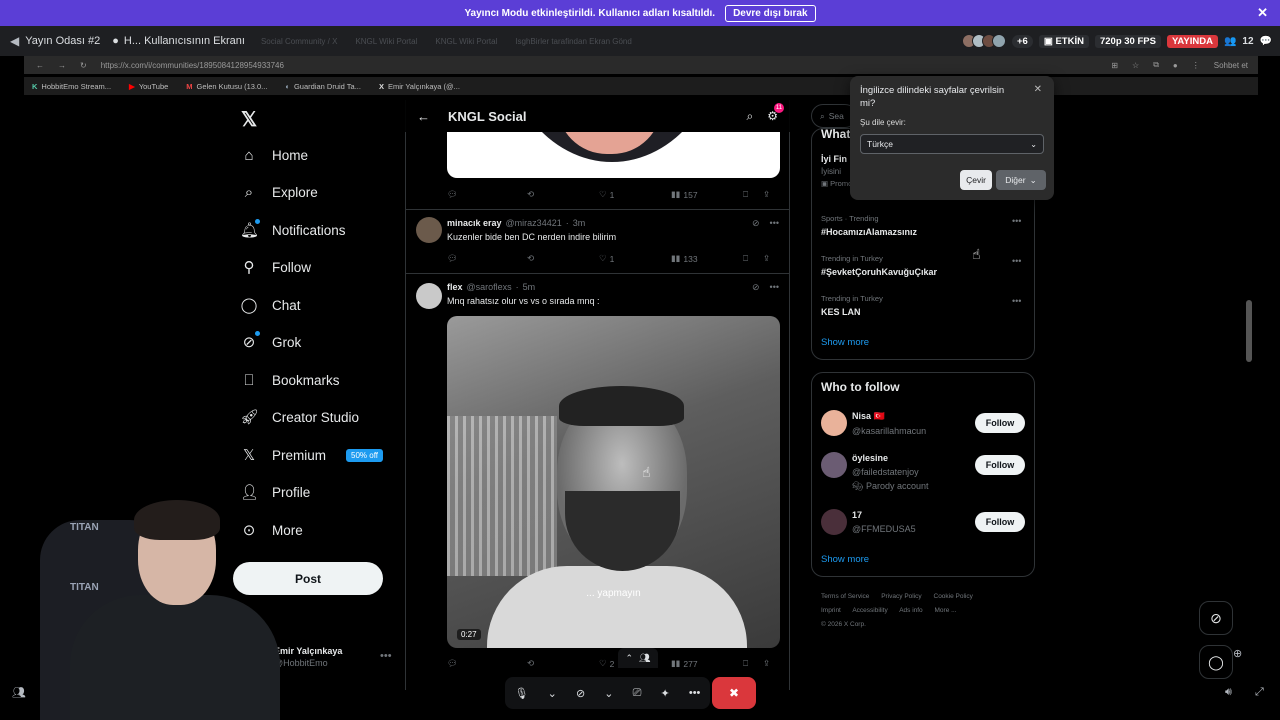 The height and width of the screenshot is (720, 1280). I want to click on viewer-avatars, so click(984, 41).